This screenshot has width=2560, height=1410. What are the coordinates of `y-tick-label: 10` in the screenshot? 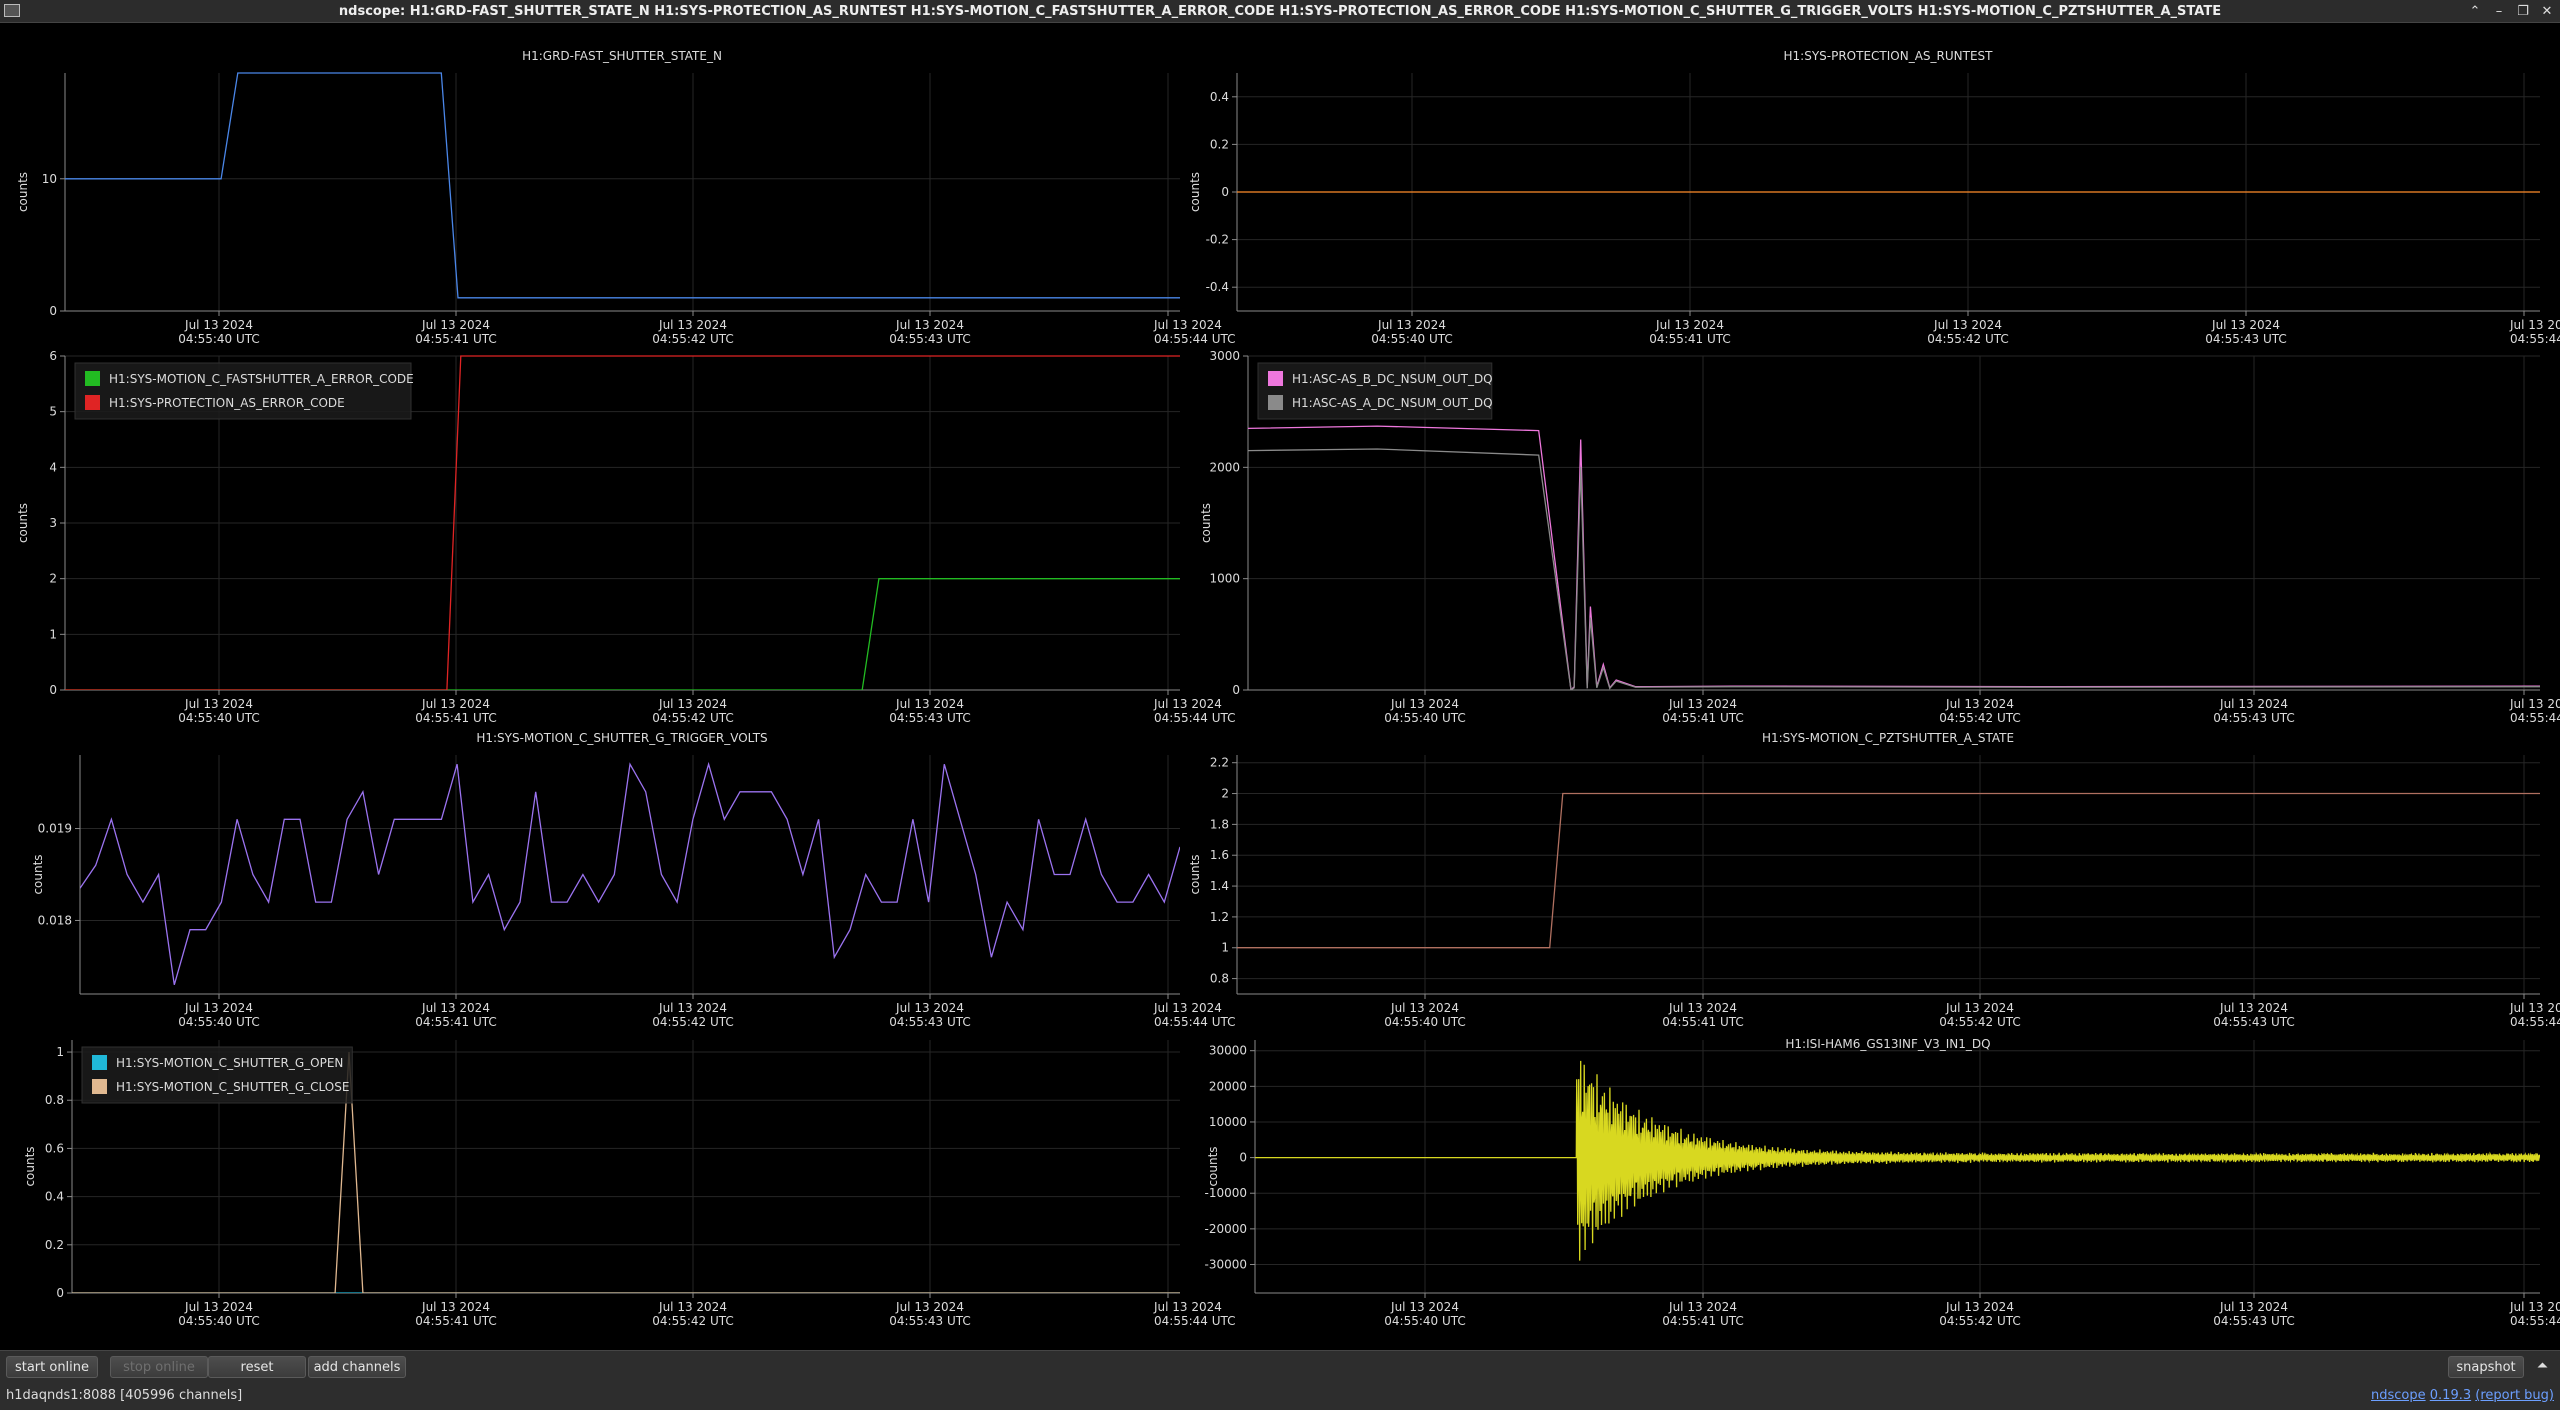 It's located at (49, 179).